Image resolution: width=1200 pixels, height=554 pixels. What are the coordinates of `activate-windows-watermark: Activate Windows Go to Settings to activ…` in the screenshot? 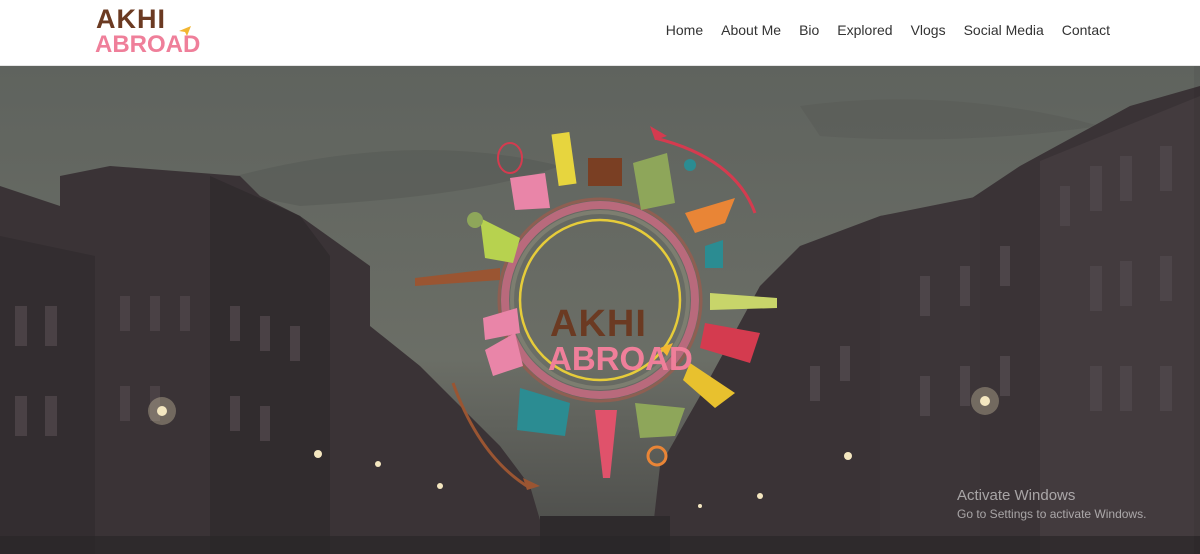 It's located at (1051, 504).